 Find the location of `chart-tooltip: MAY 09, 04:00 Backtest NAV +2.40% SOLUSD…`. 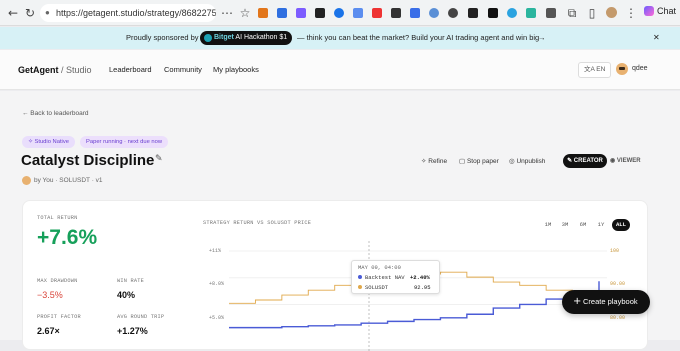

chart-tooltip: MAY 09, 04:00 Backtest NAV +2.40% SOLUSD… is located at coordinates (395, 277).